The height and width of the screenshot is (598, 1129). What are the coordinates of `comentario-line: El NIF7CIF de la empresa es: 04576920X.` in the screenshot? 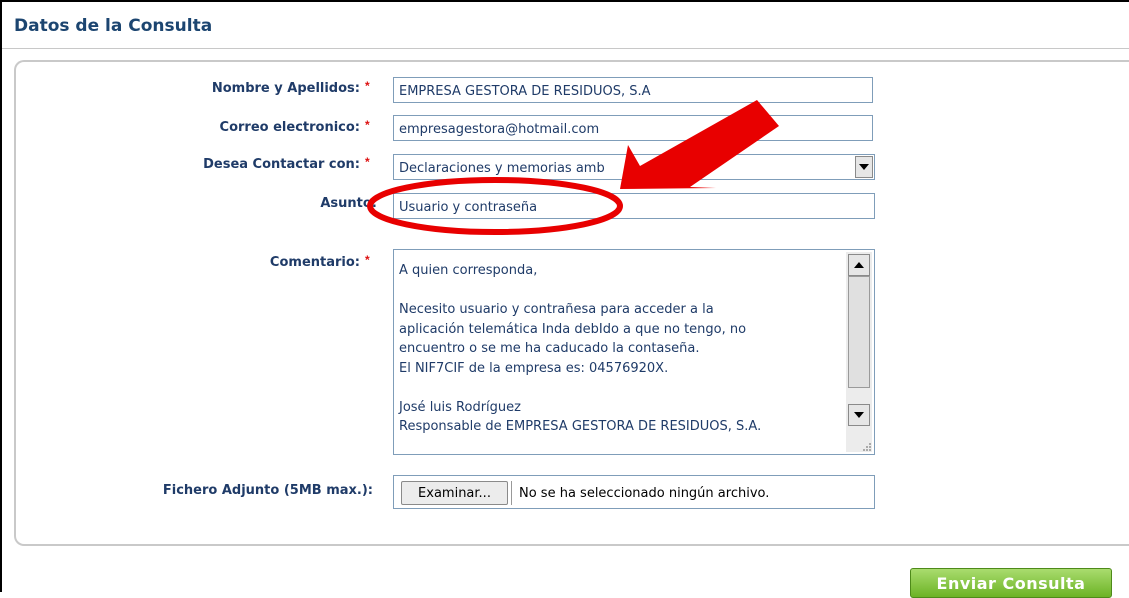 It's located at (534, 368).